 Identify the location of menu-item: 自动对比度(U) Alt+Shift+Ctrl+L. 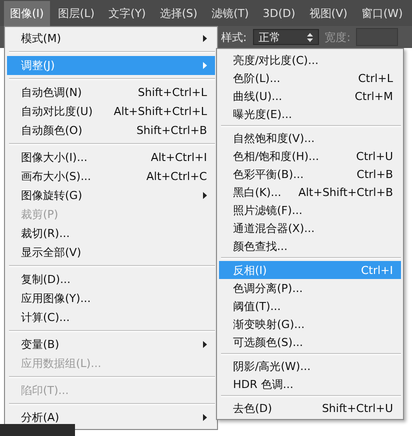
(111, 111).